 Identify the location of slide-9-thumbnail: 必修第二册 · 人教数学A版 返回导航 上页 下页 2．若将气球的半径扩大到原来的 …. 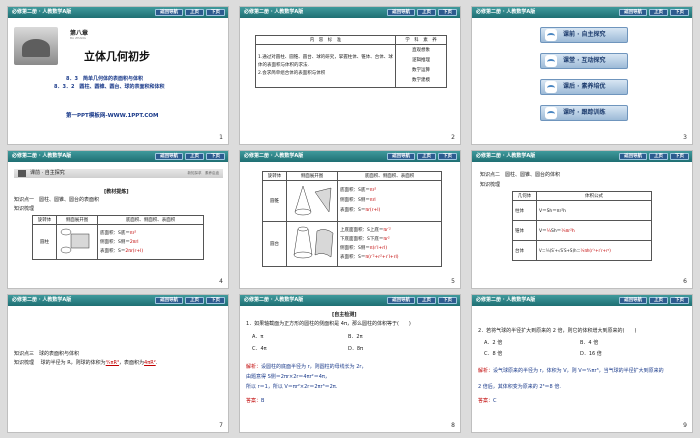
(582, 363).